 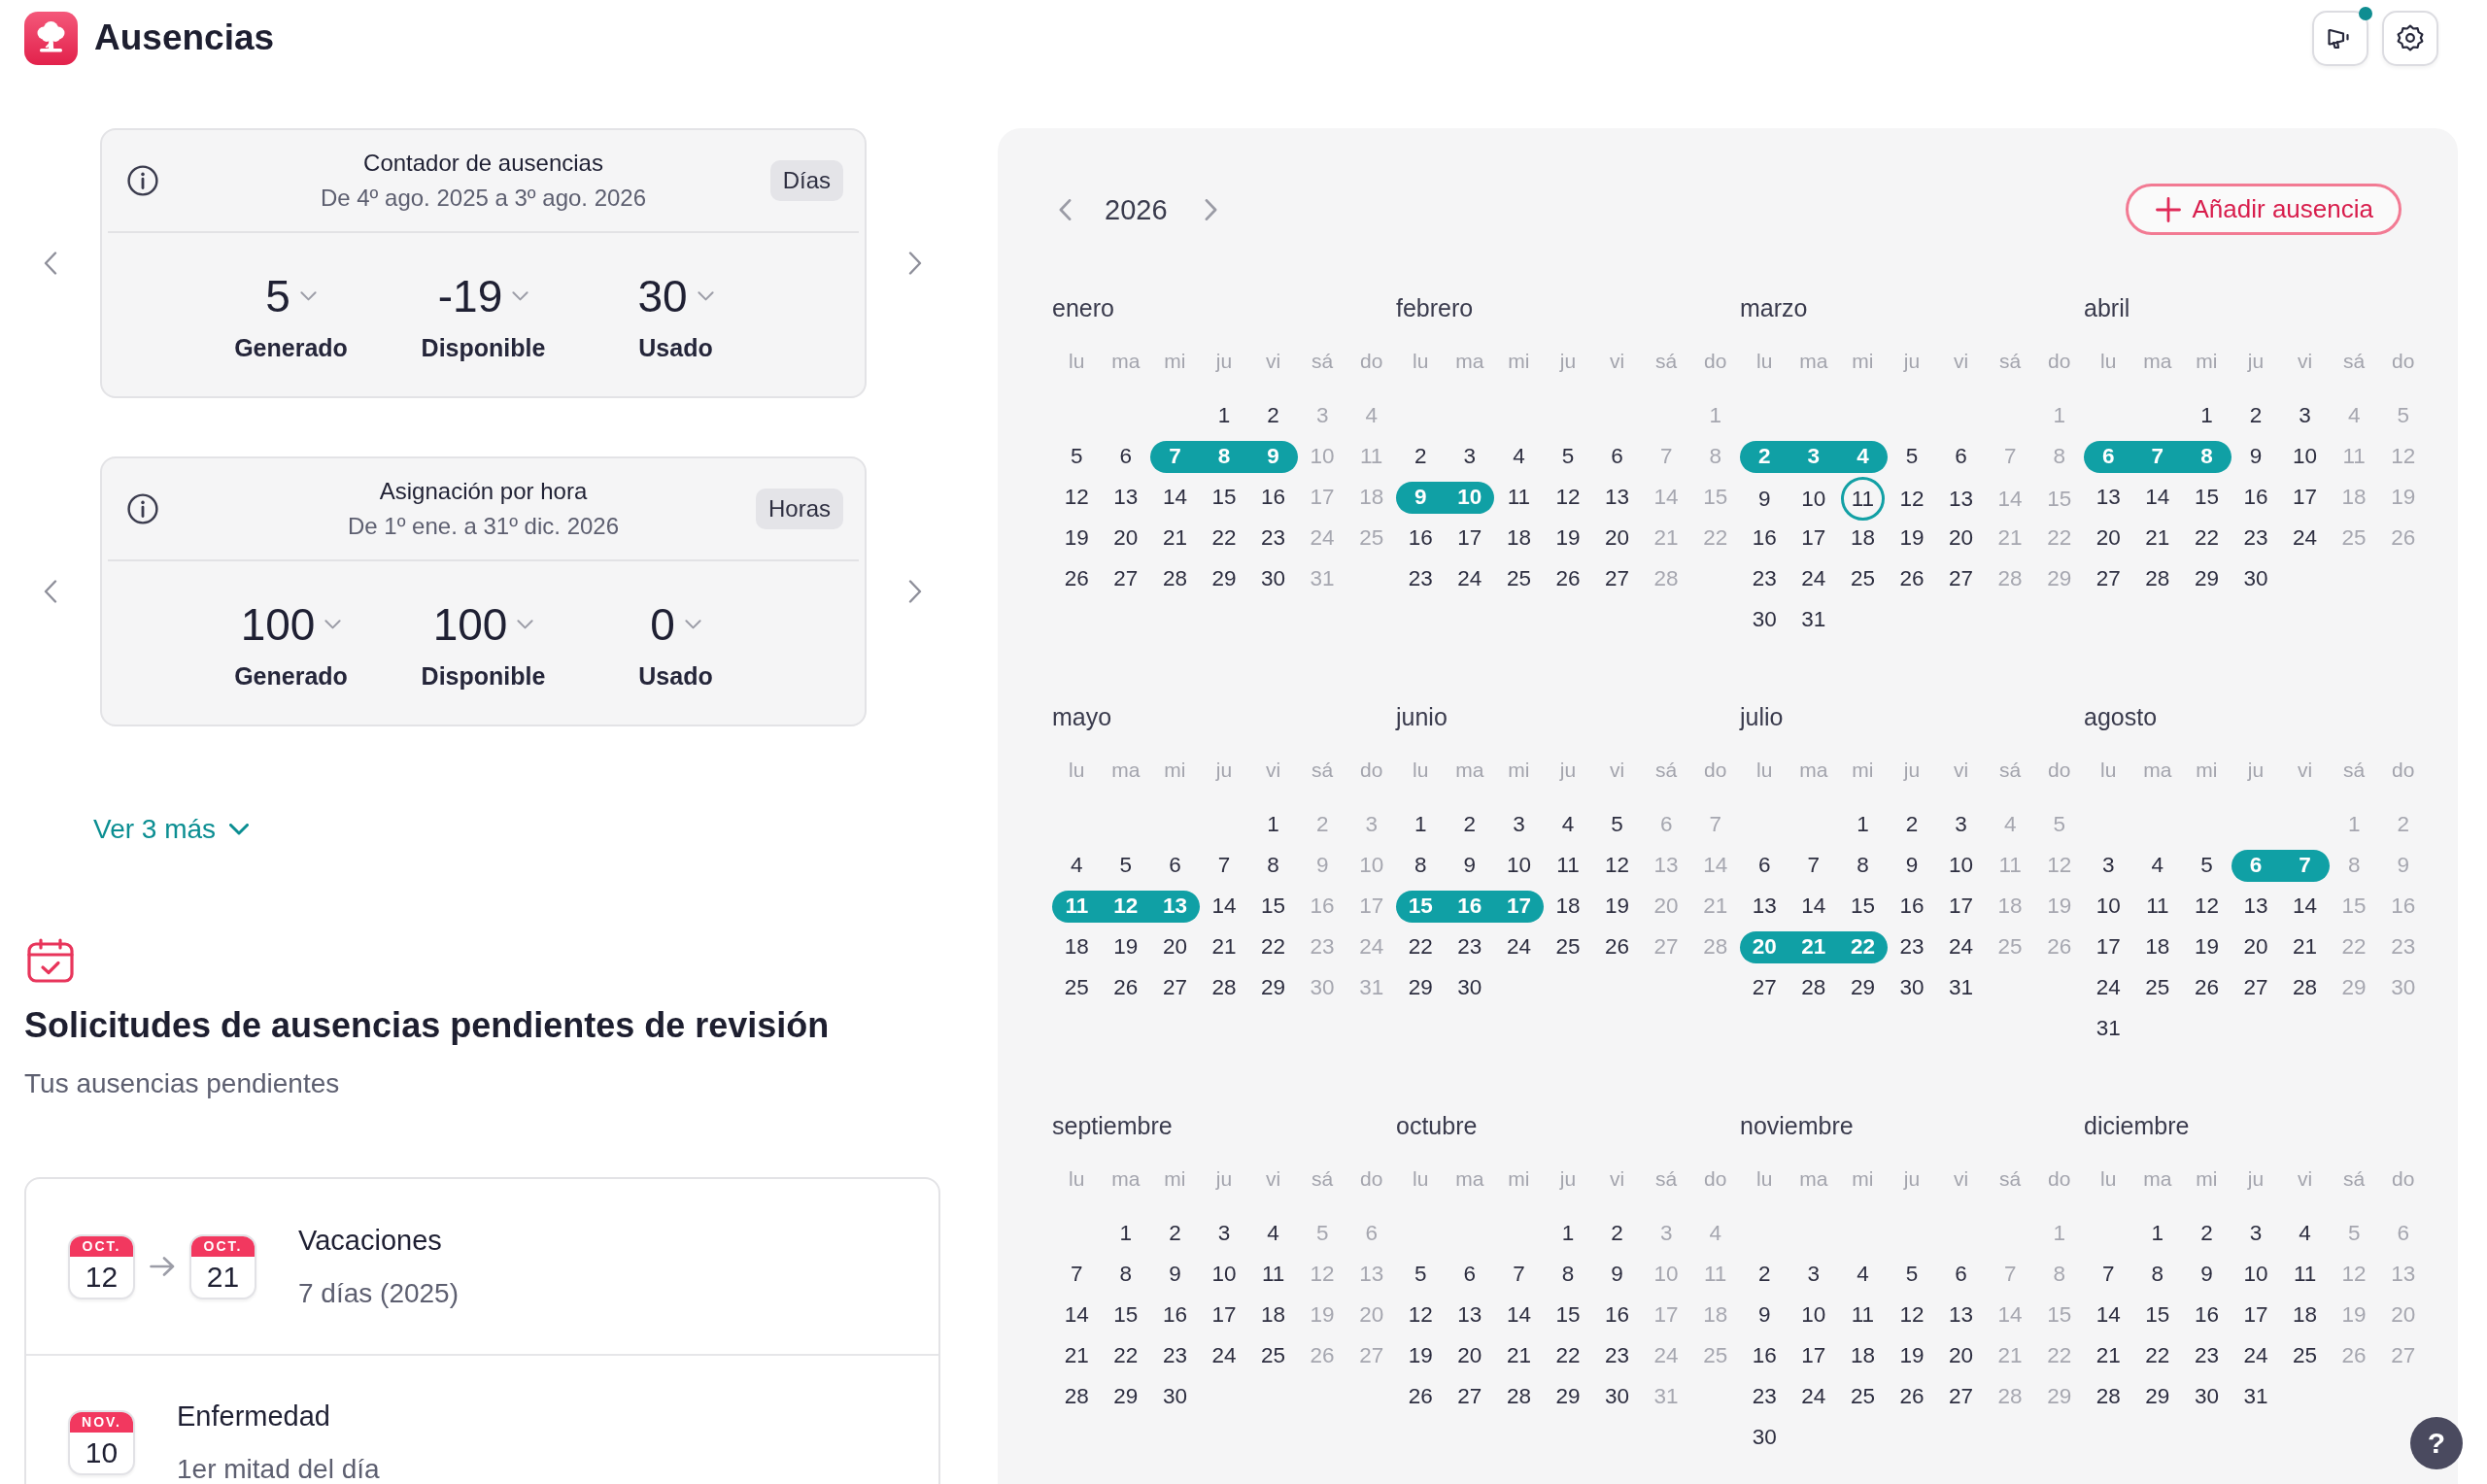 I want to click on stat-dropdown-button: 30, so click(x=675, y=296).